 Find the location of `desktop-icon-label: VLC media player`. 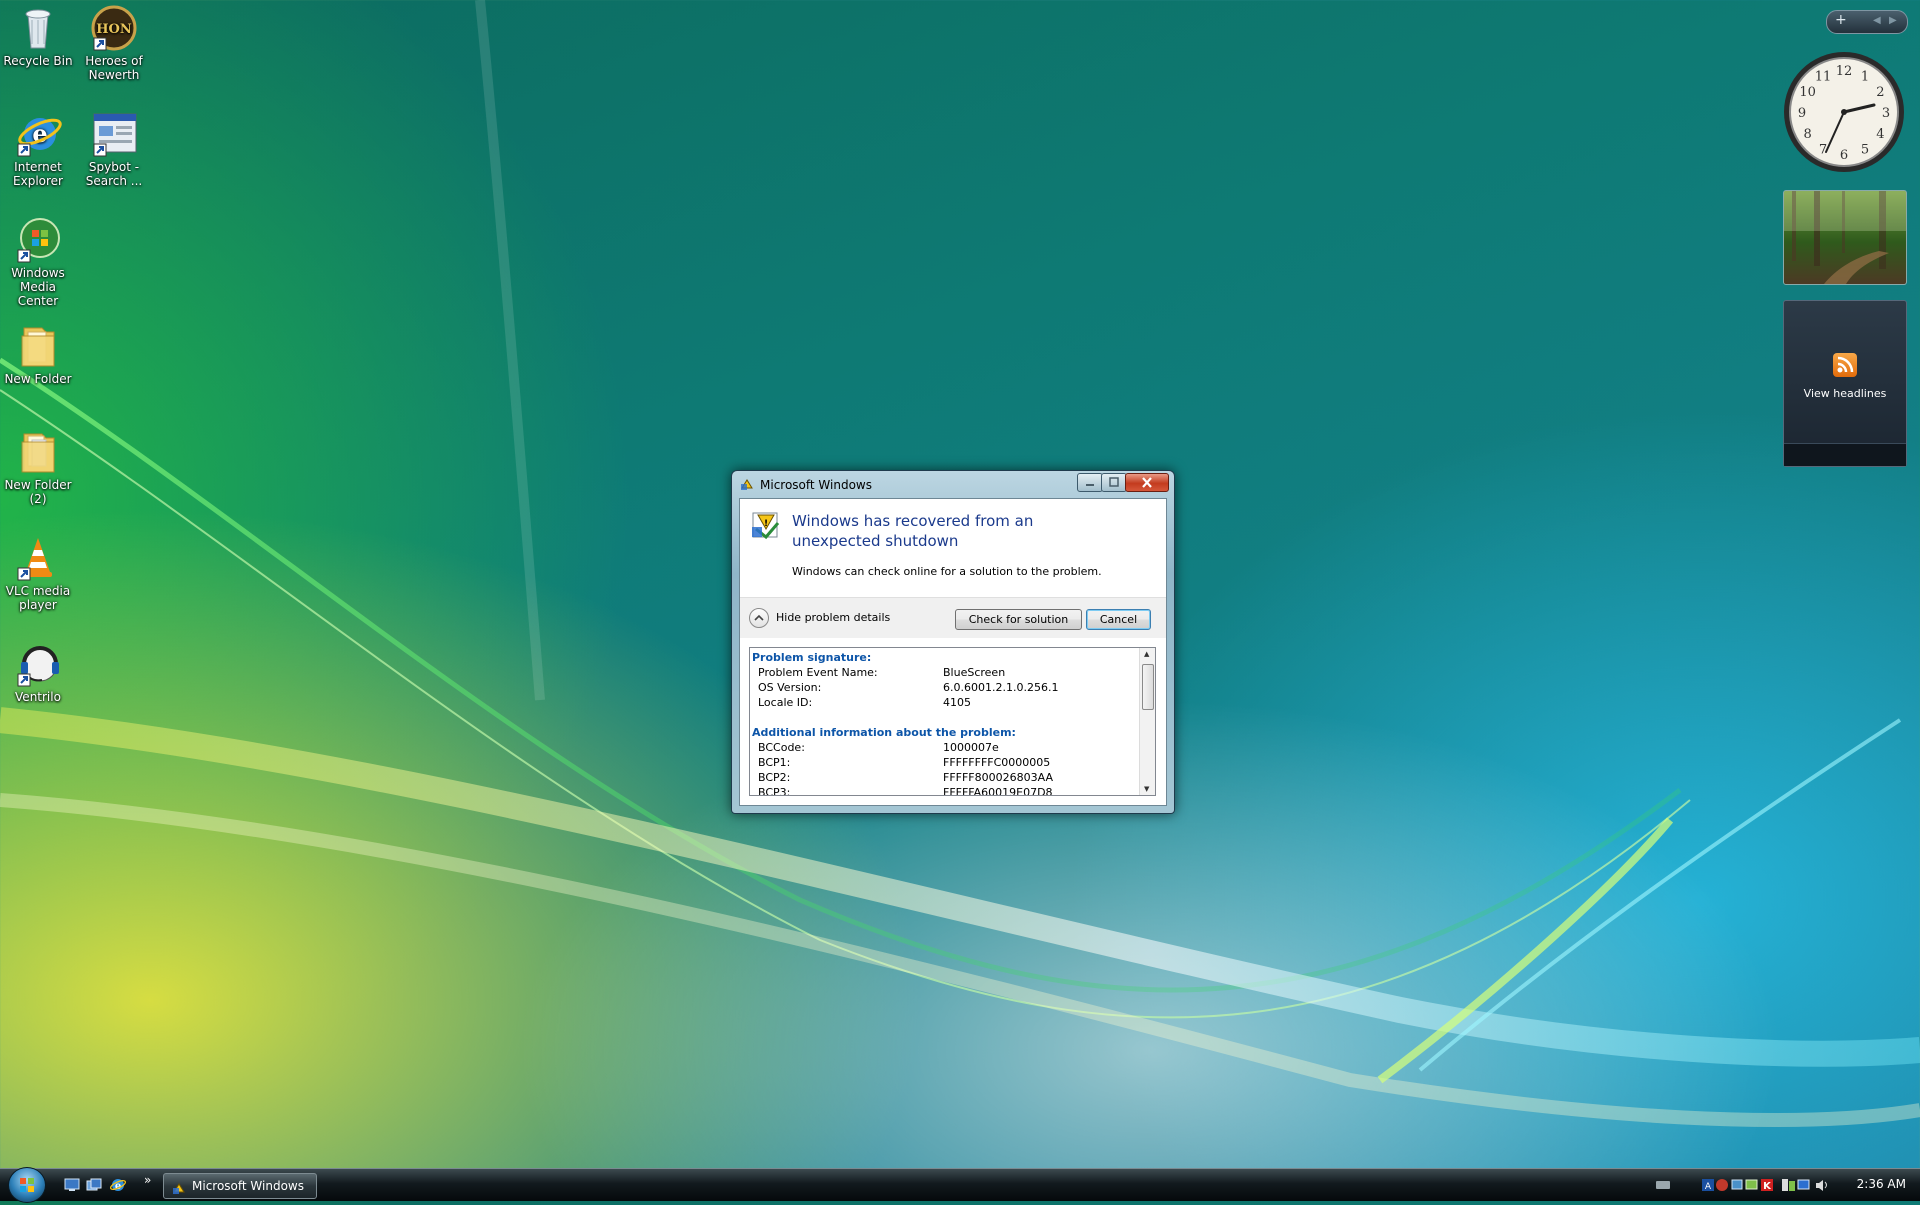

desktop-icon-label: VLC media player is located at coordinates (38, 598).